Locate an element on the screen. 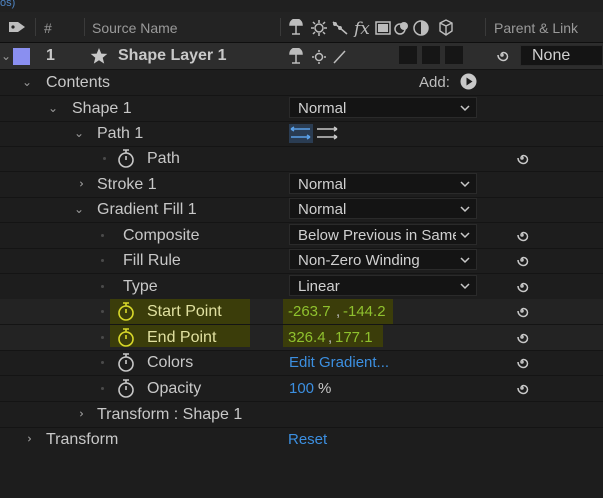  layer-row: ⌄ 1 Shape Layer 1 None is located at coordinates (301, 56).